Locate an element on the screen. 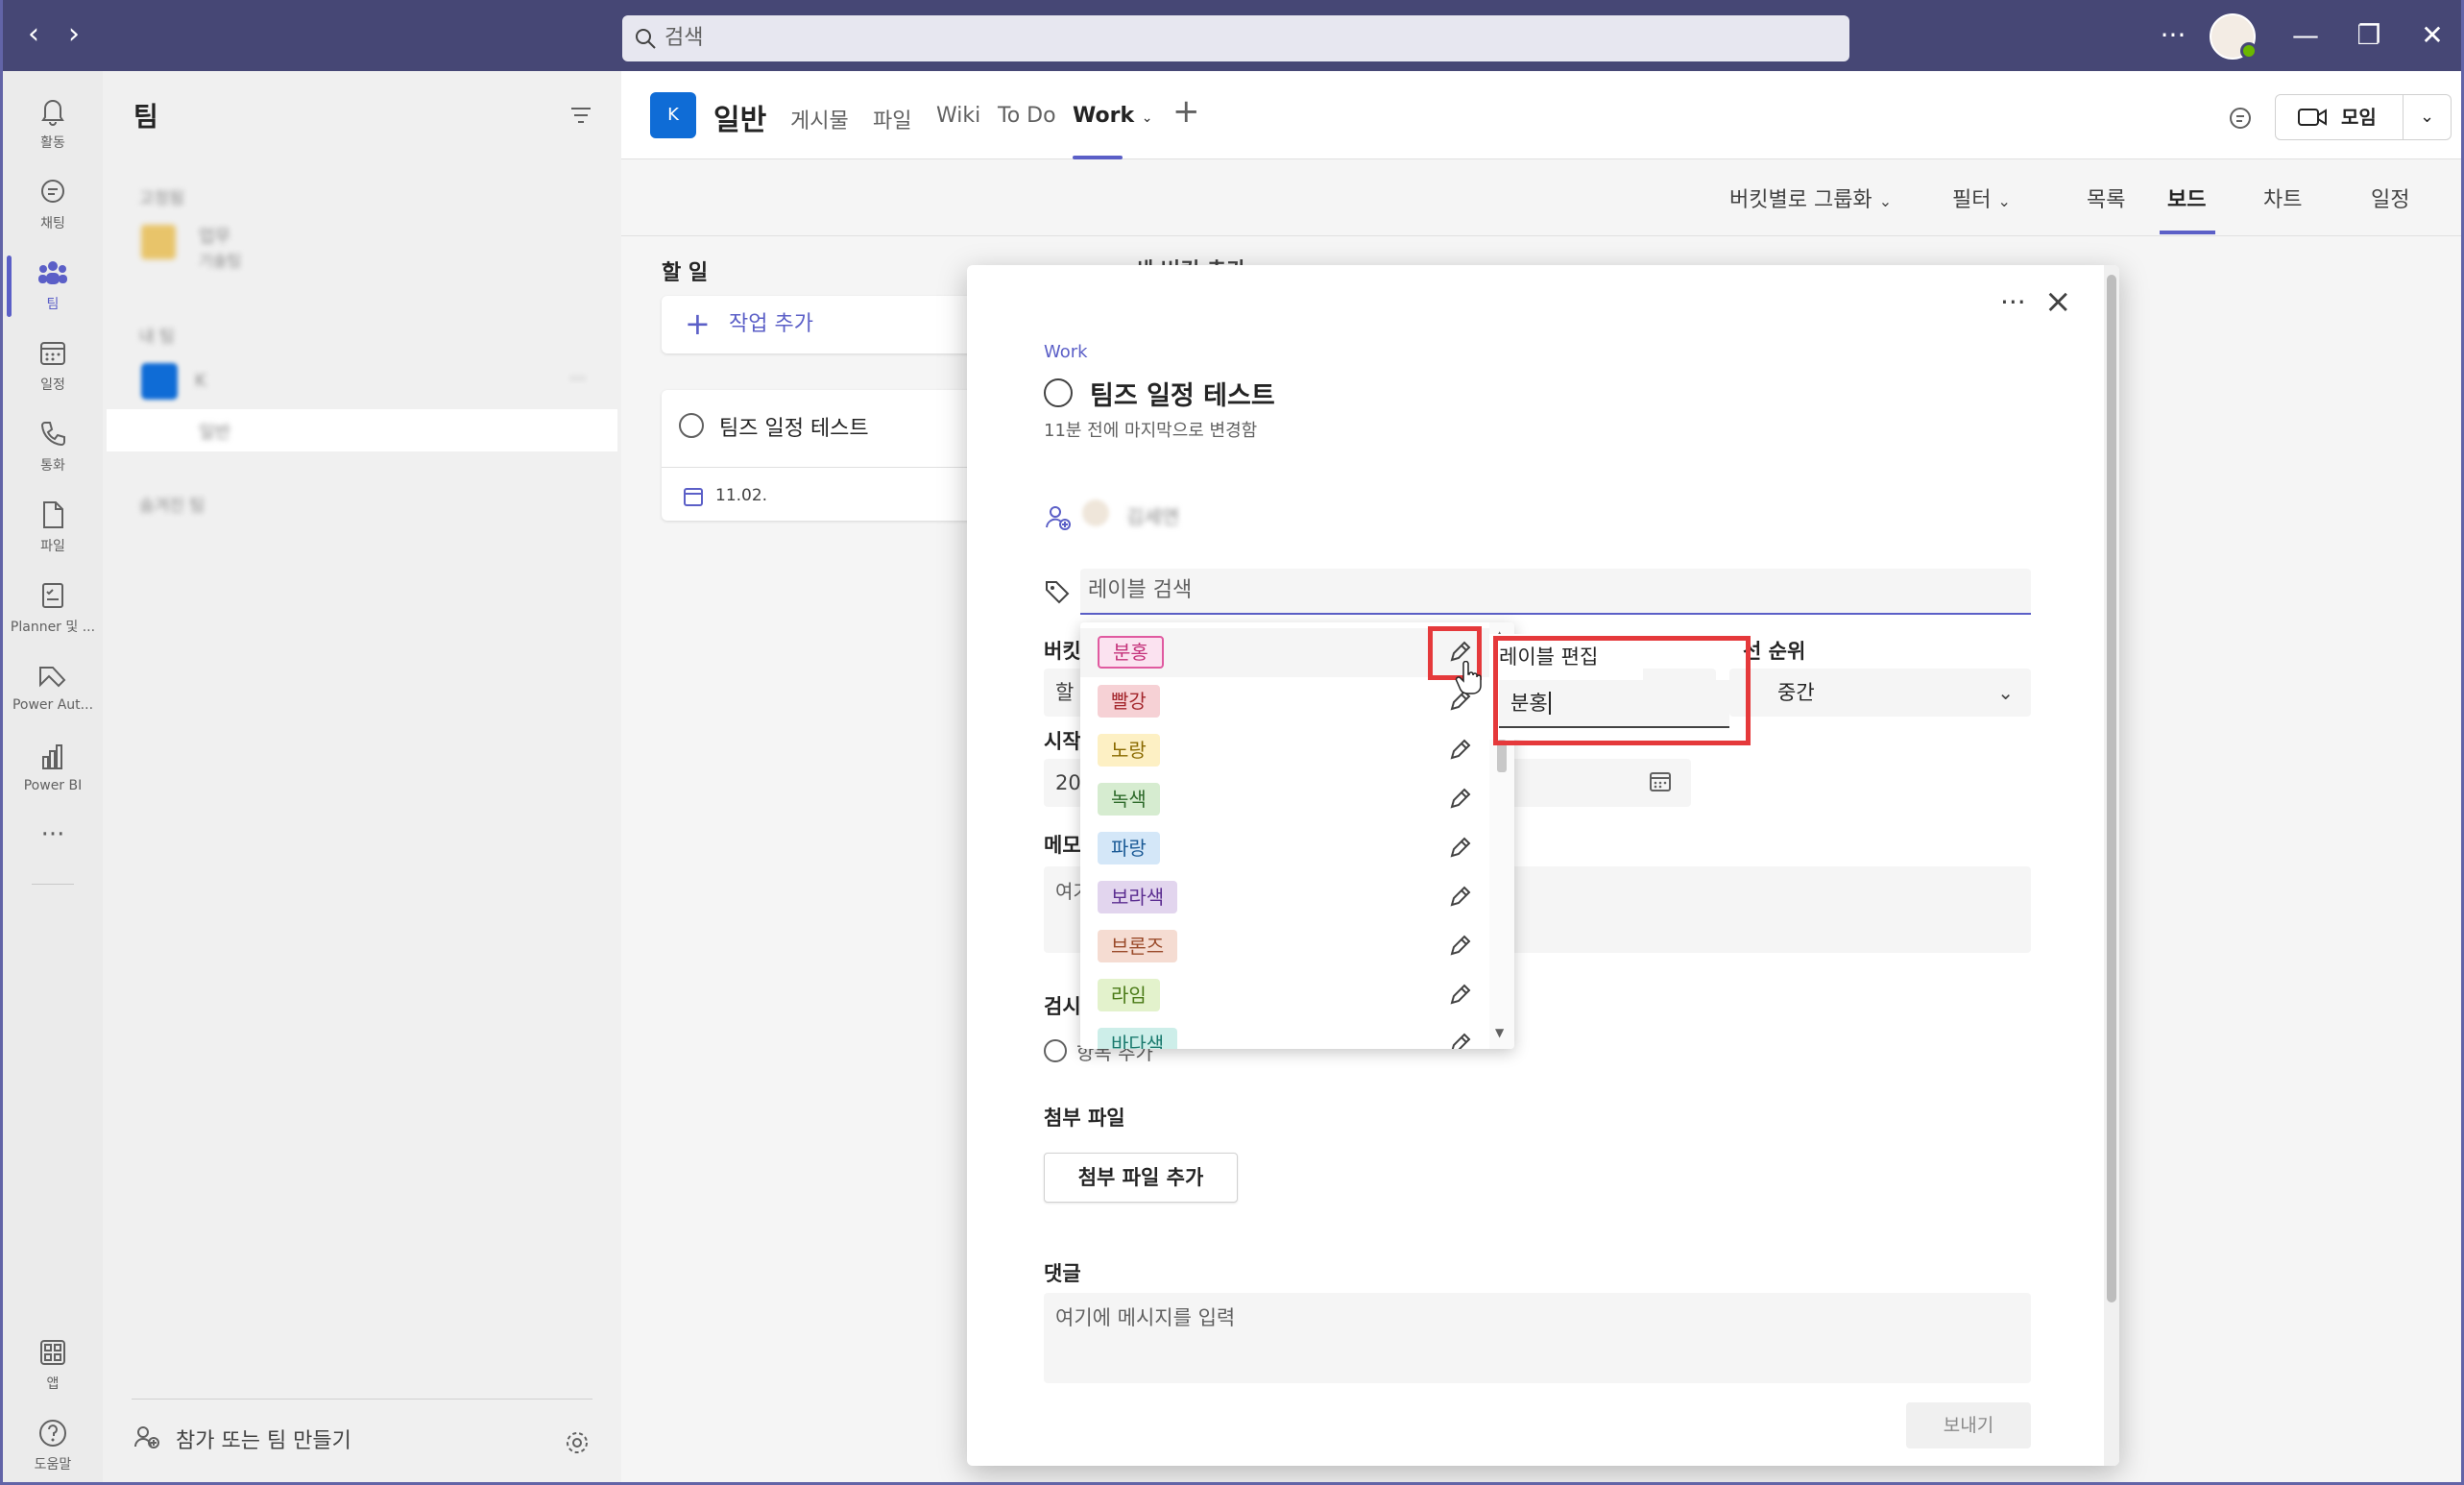  minimize-icon: — is located at coordinates (2306, 35).